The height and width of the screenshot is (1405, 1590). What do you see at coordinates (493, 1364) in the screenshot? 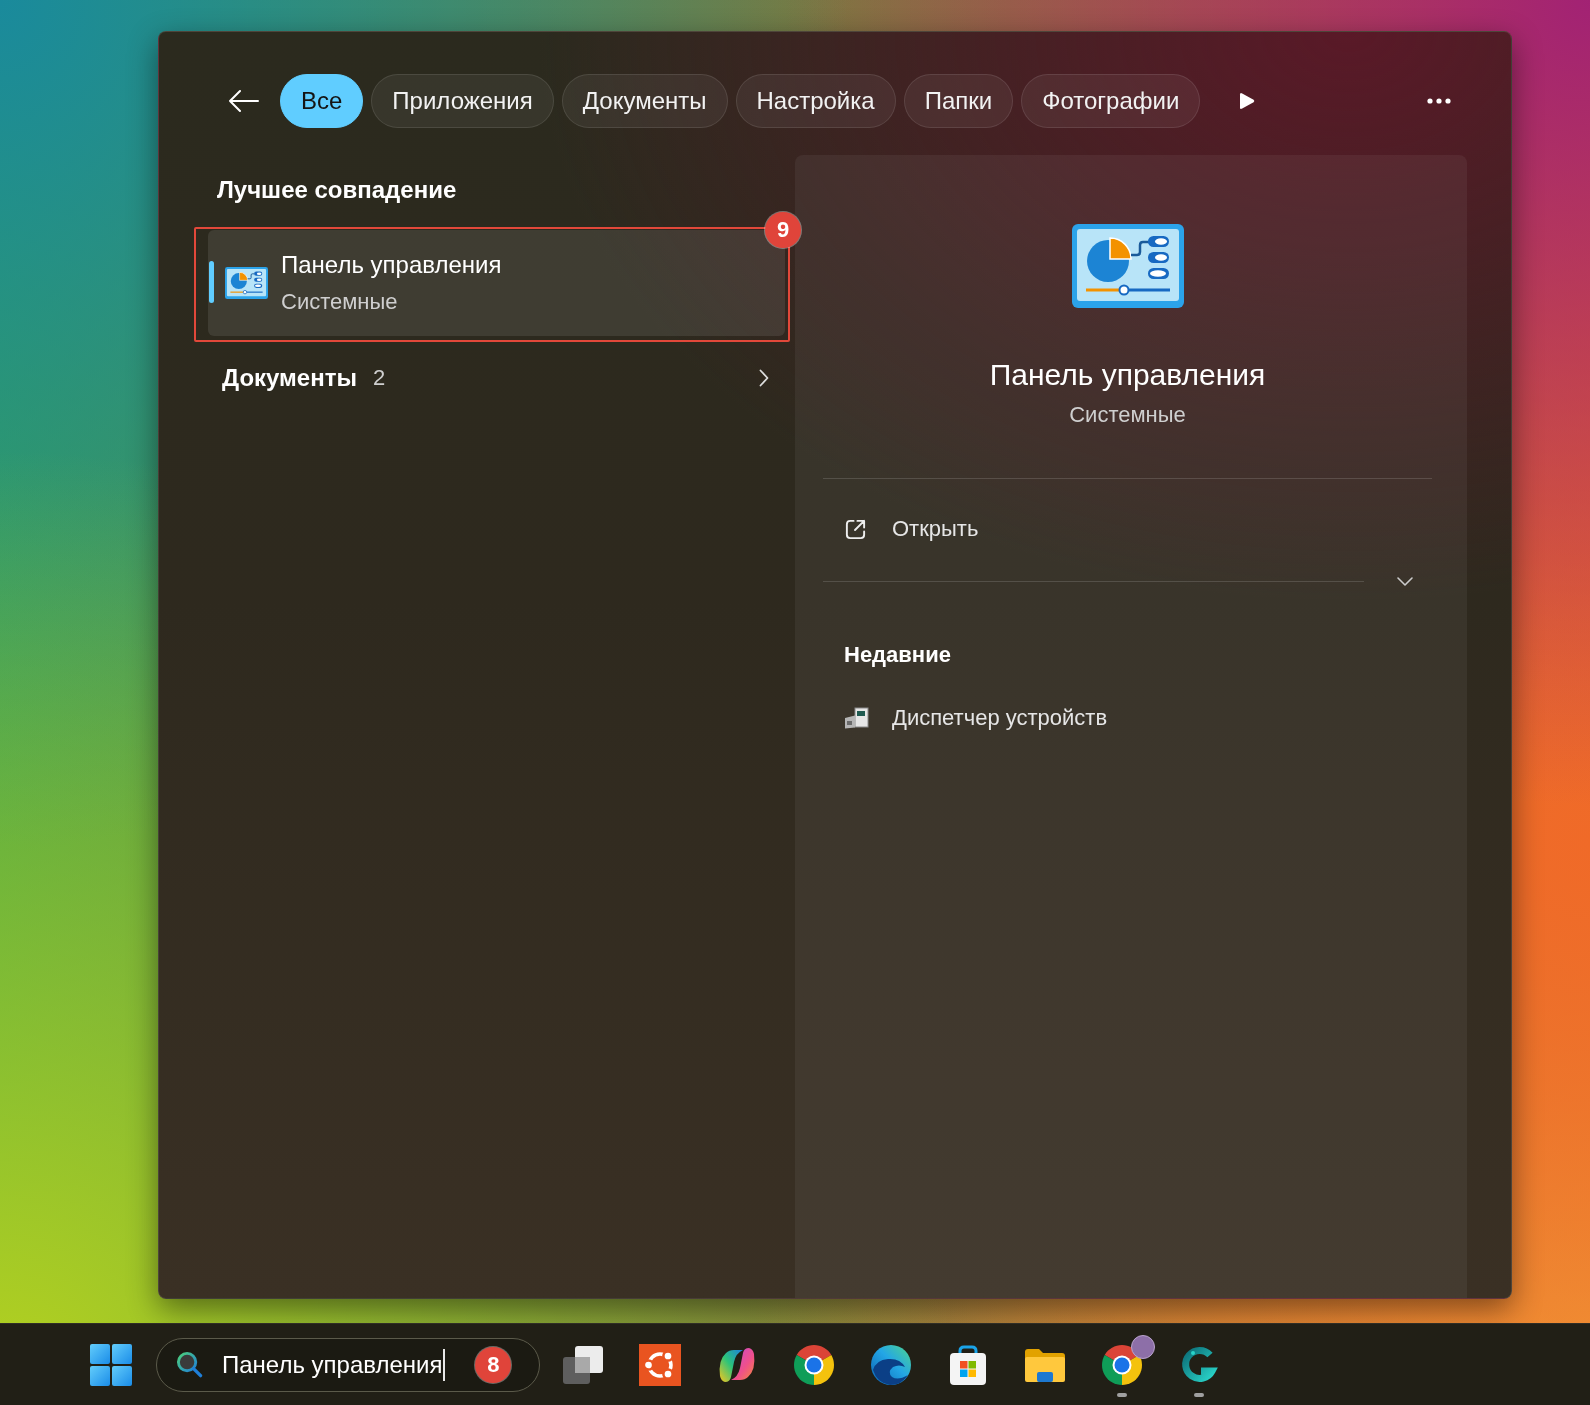
I see `step-number: 8` at bounding box center [493, 1364].